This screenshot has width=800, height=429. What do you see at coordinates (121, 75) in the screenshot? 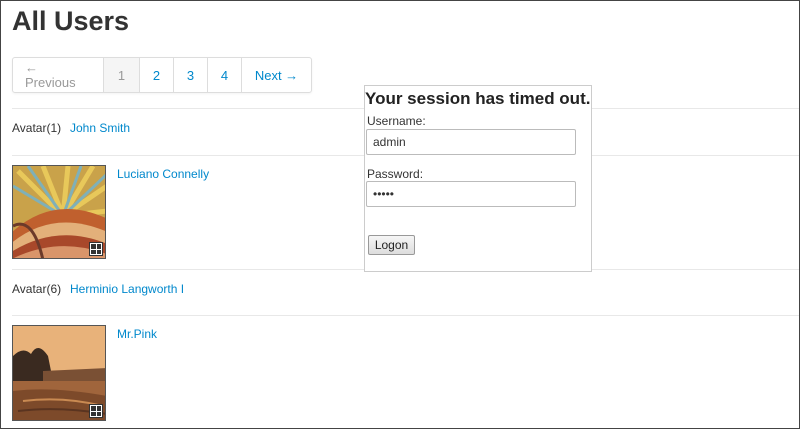
I see `pagination-page-1: 1` at bounding box center [121, 75].